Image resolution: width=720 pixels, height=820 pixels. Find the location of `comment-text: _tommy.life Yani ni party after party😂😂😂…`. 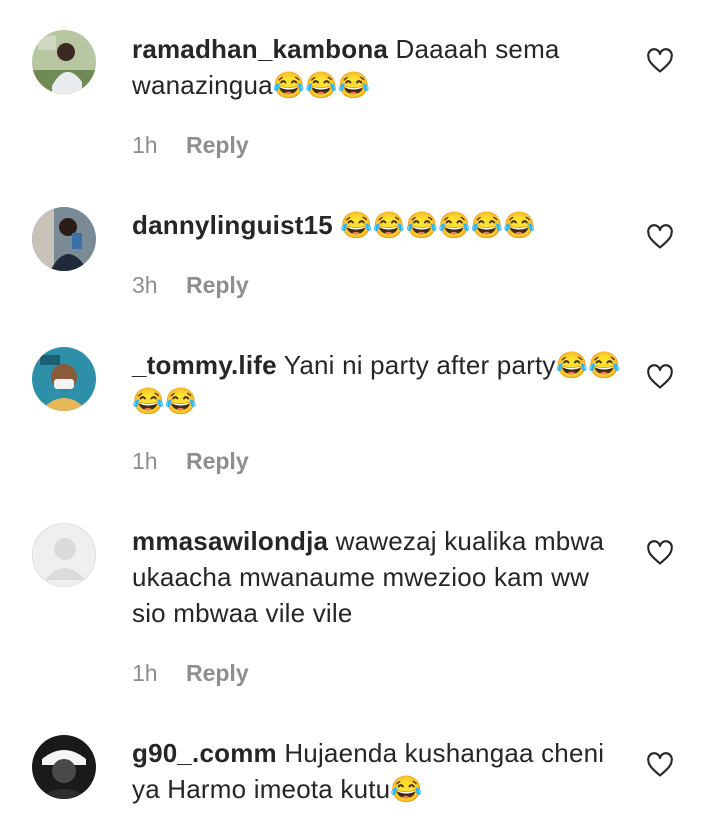

comment-text: _tommy.life Yani ni party after party😂😂😂… is located at coordinates (377, 383).